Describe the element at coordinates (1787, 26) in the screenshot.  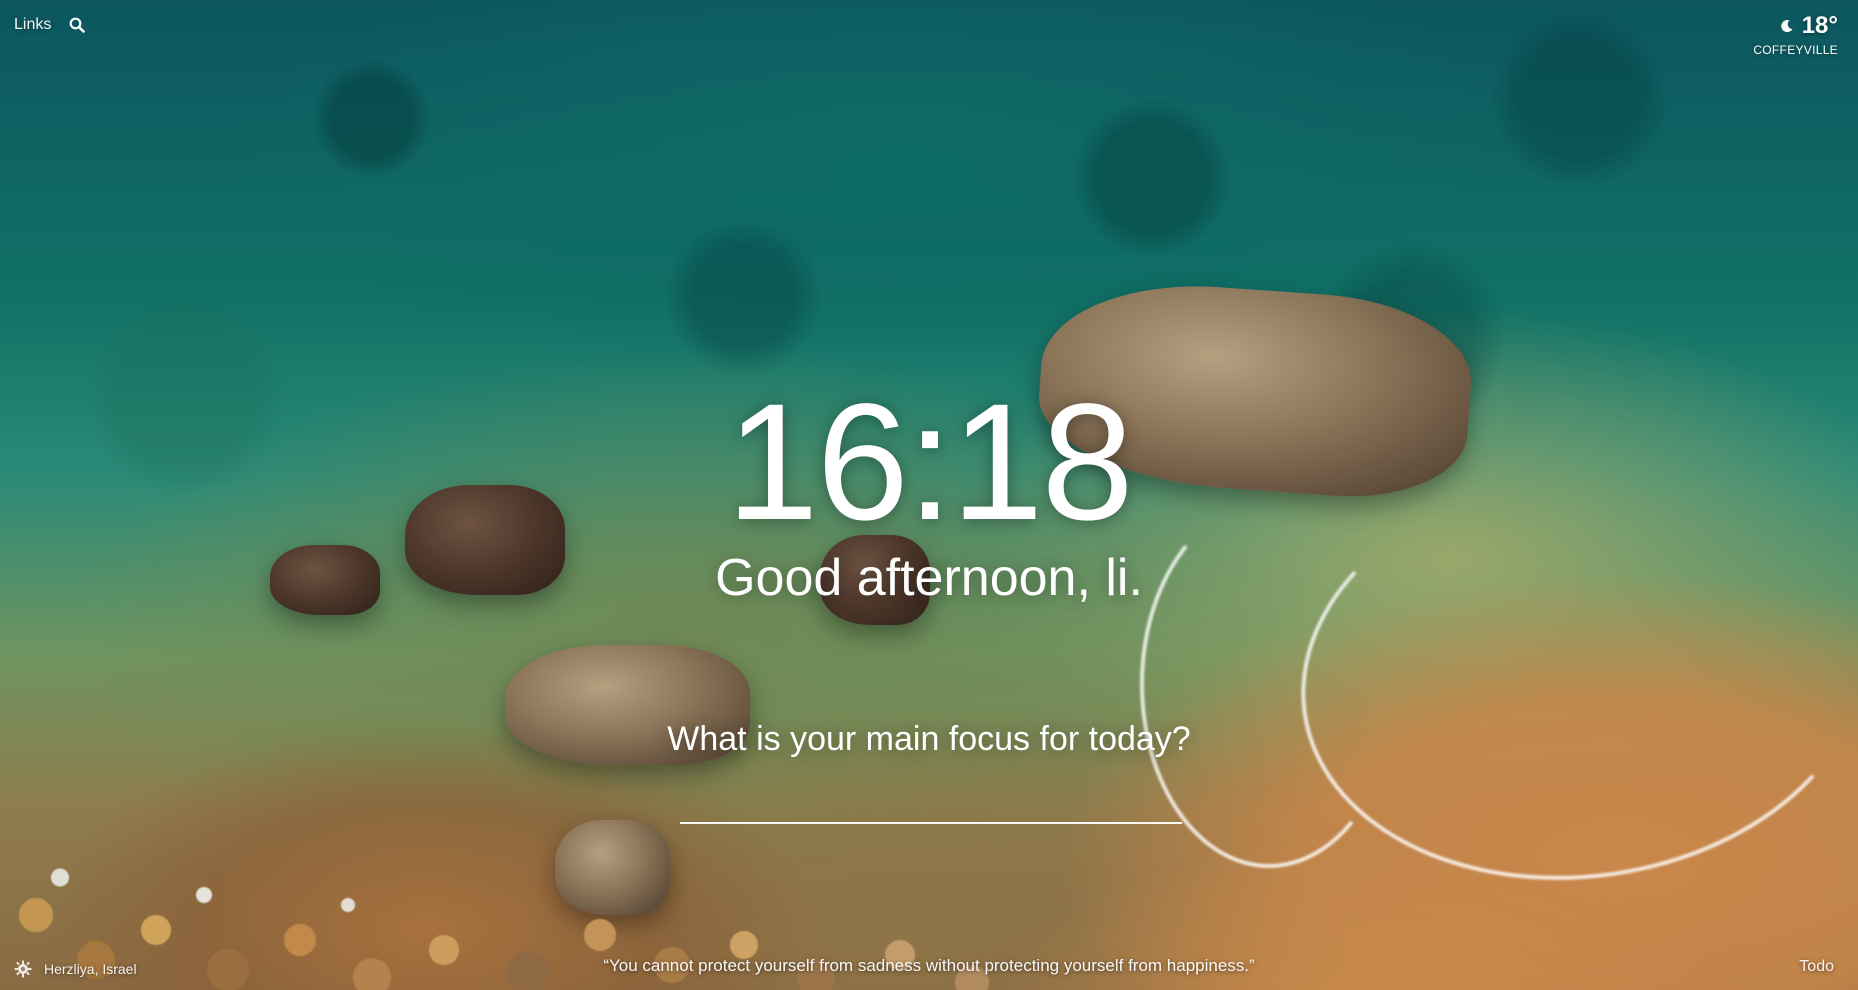
I see `moon-icon` at that location.